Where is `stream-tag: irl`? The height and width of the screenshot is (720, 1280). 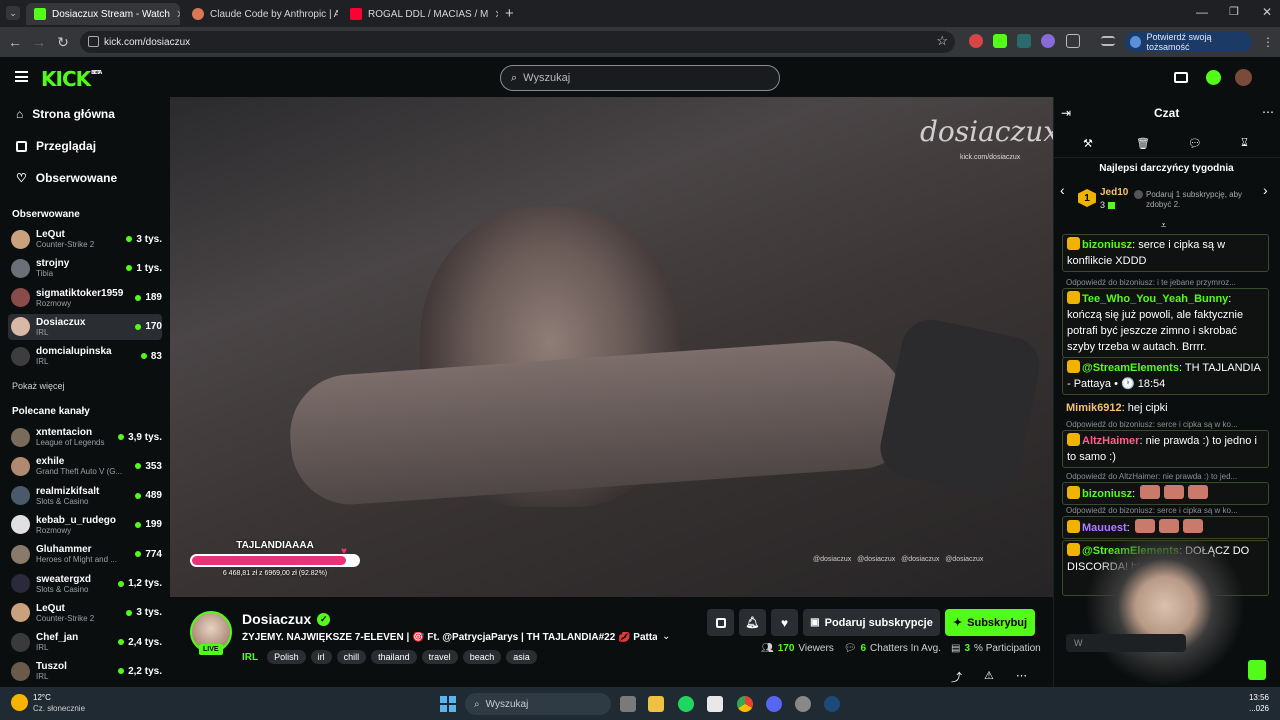 stream-tag: irl is located at coordinates (321, 657).